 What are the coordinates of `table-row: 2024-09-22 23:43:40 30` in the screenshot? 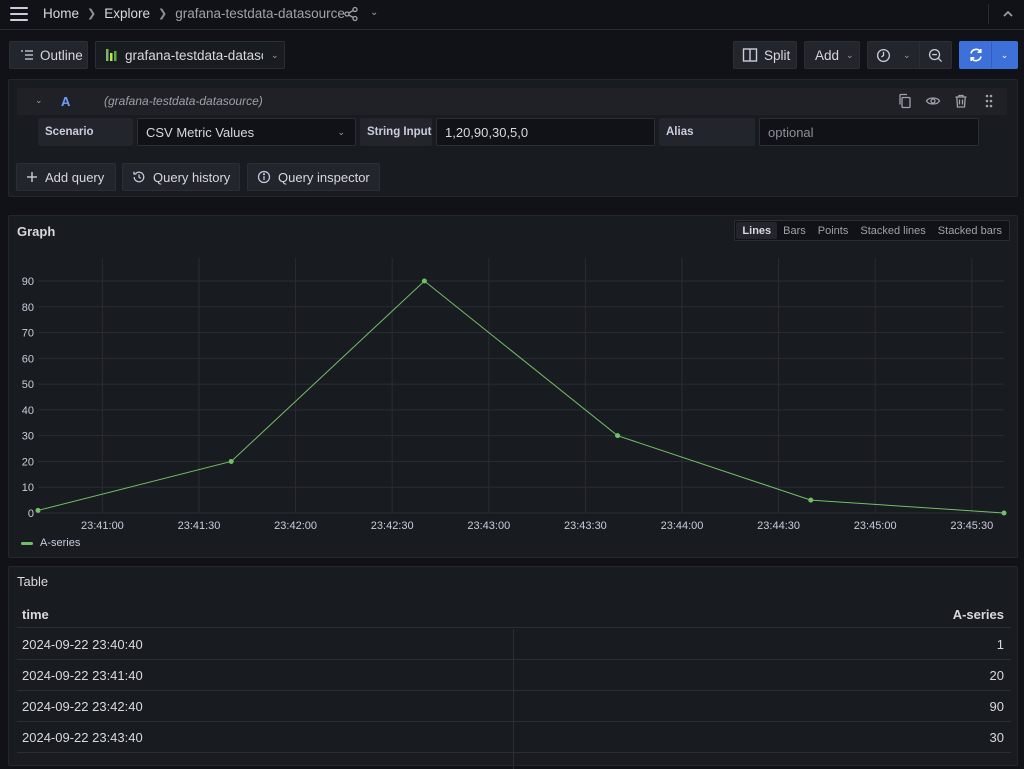 It's located at (514, 737).